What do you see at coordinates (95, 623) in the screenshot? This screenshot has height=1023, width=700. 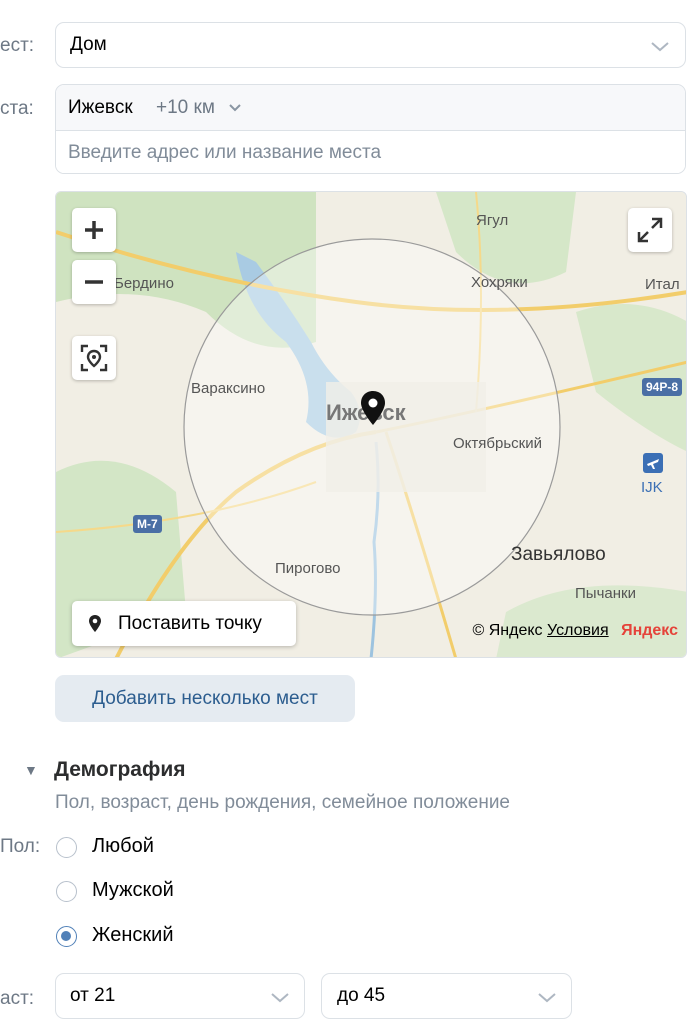 I see `map-pin-icon` at bounding box center [95, 623].